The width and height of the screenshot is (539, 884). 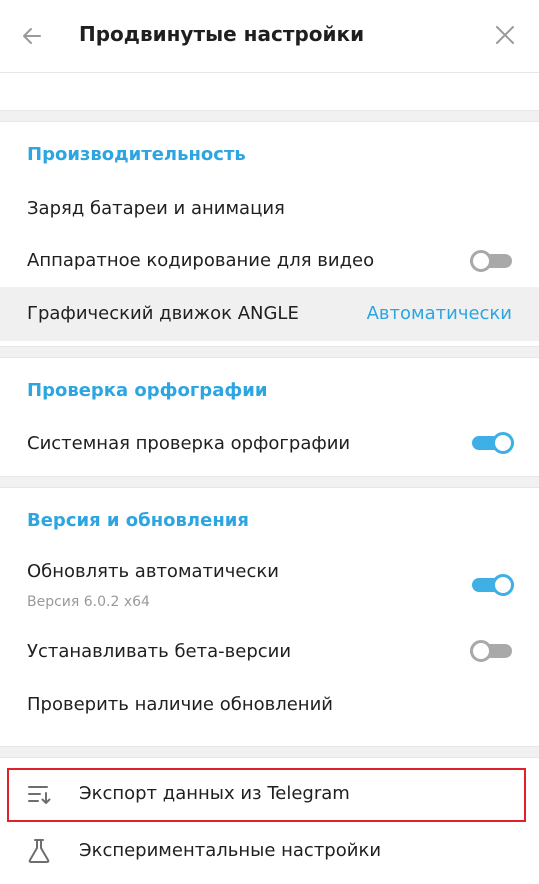 What do you see at coordinates (439, 313) in the screenshot?
I see `angle-engine-value: Автоматически` at bounding box center [439, 313].